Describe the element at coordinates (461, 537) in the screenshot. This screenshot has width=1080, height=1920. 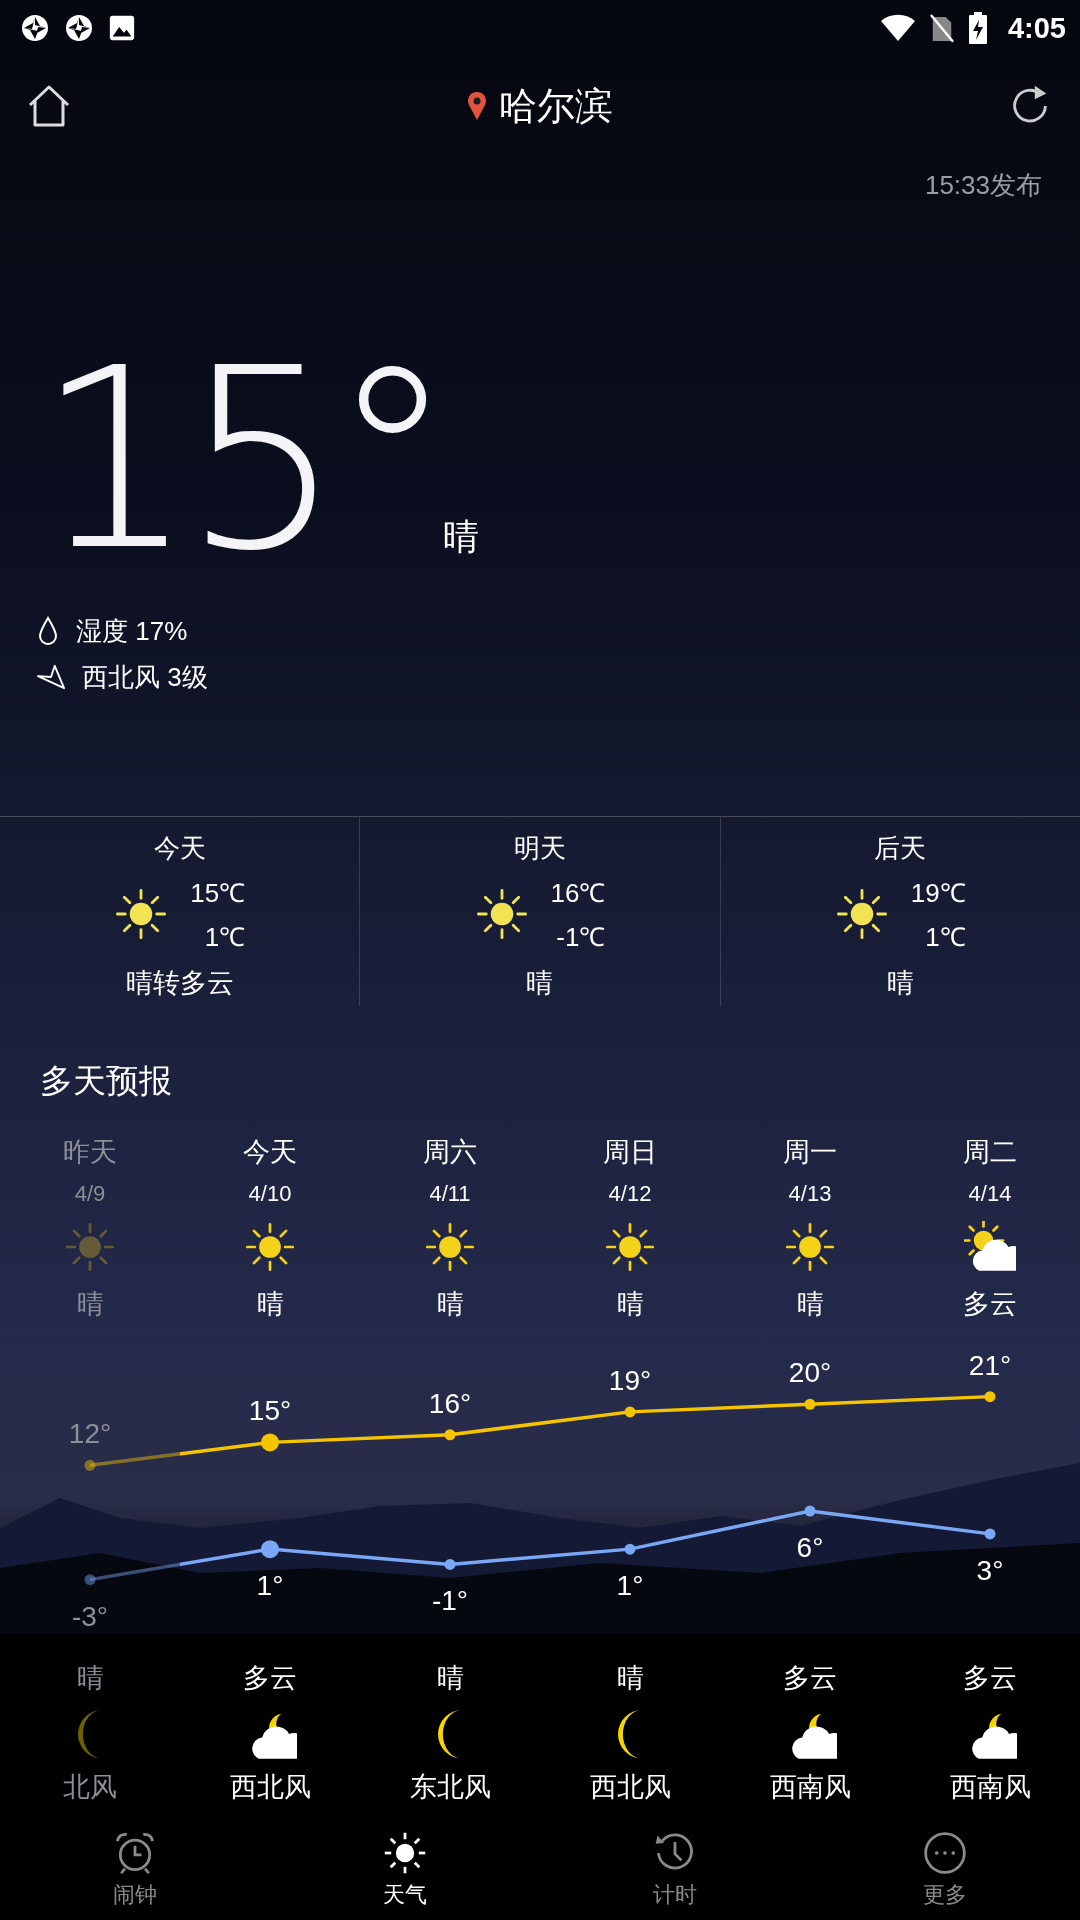
I see `current-condition: 晴` at that location.